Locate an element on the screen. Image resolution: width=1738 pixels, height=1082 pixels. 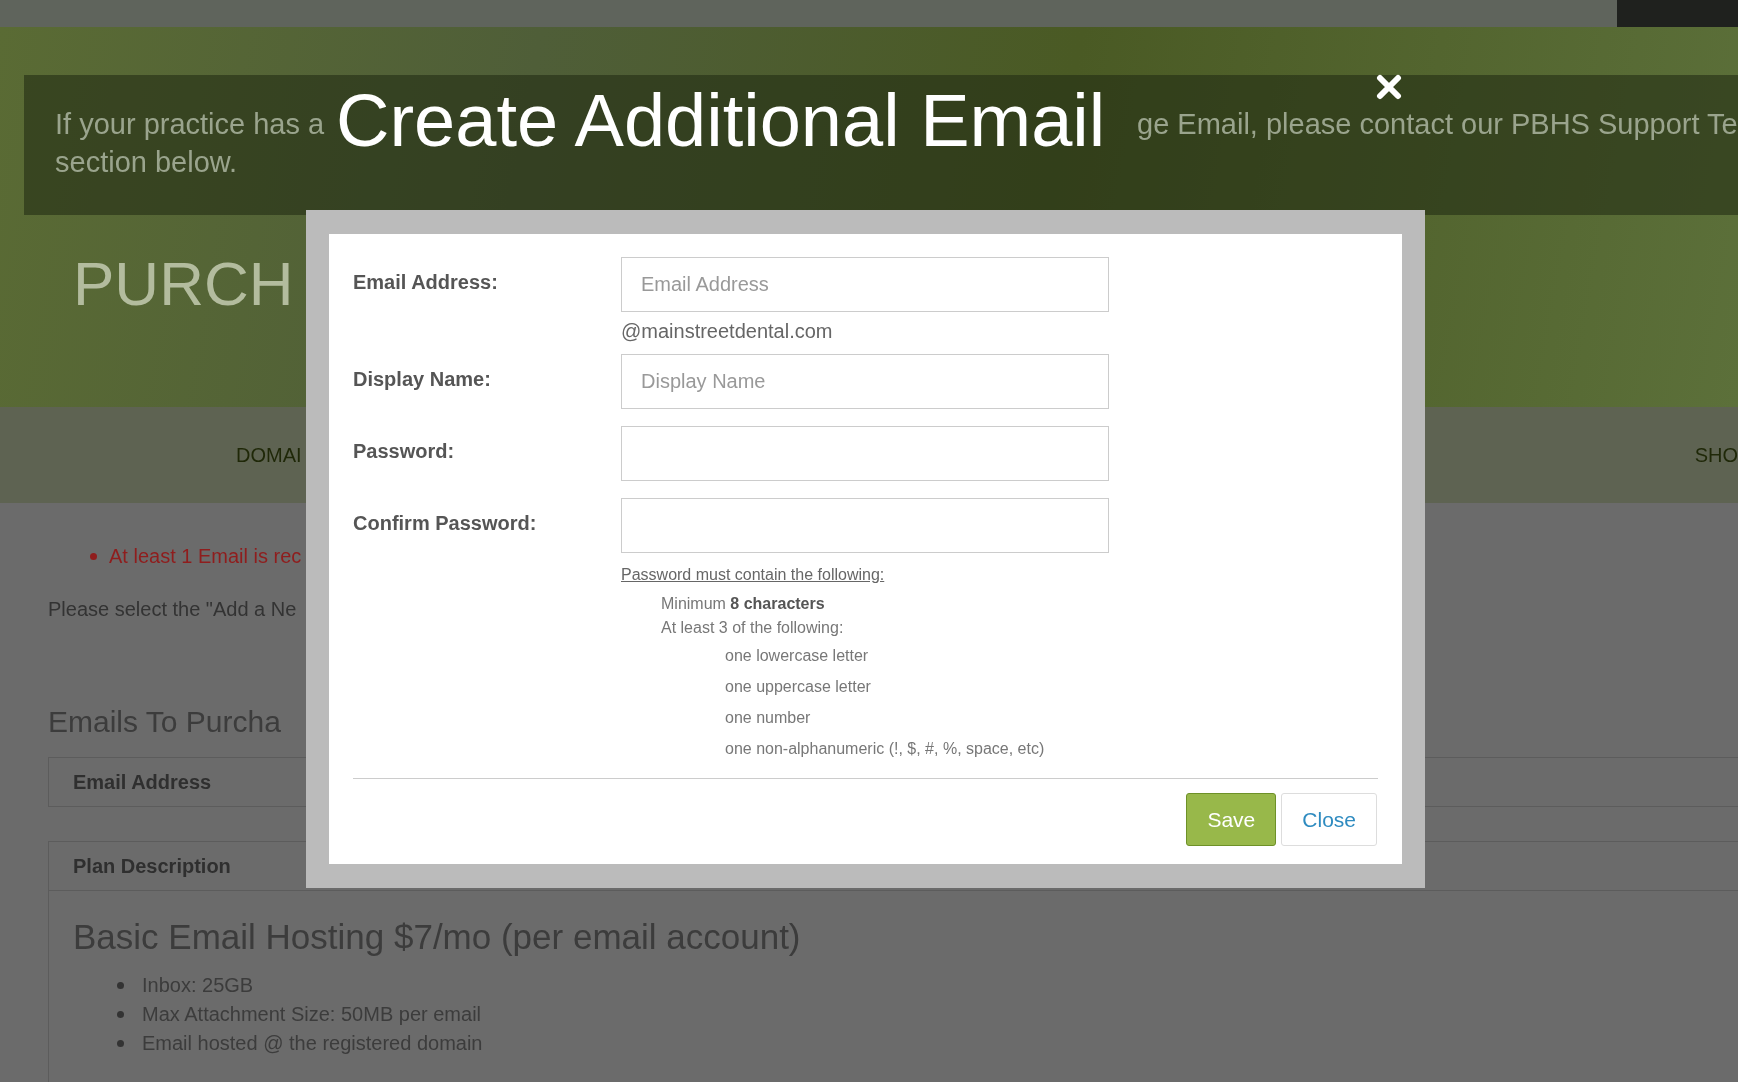
rule-text: Minimum 8 characters is located at coordinates (743, 604).